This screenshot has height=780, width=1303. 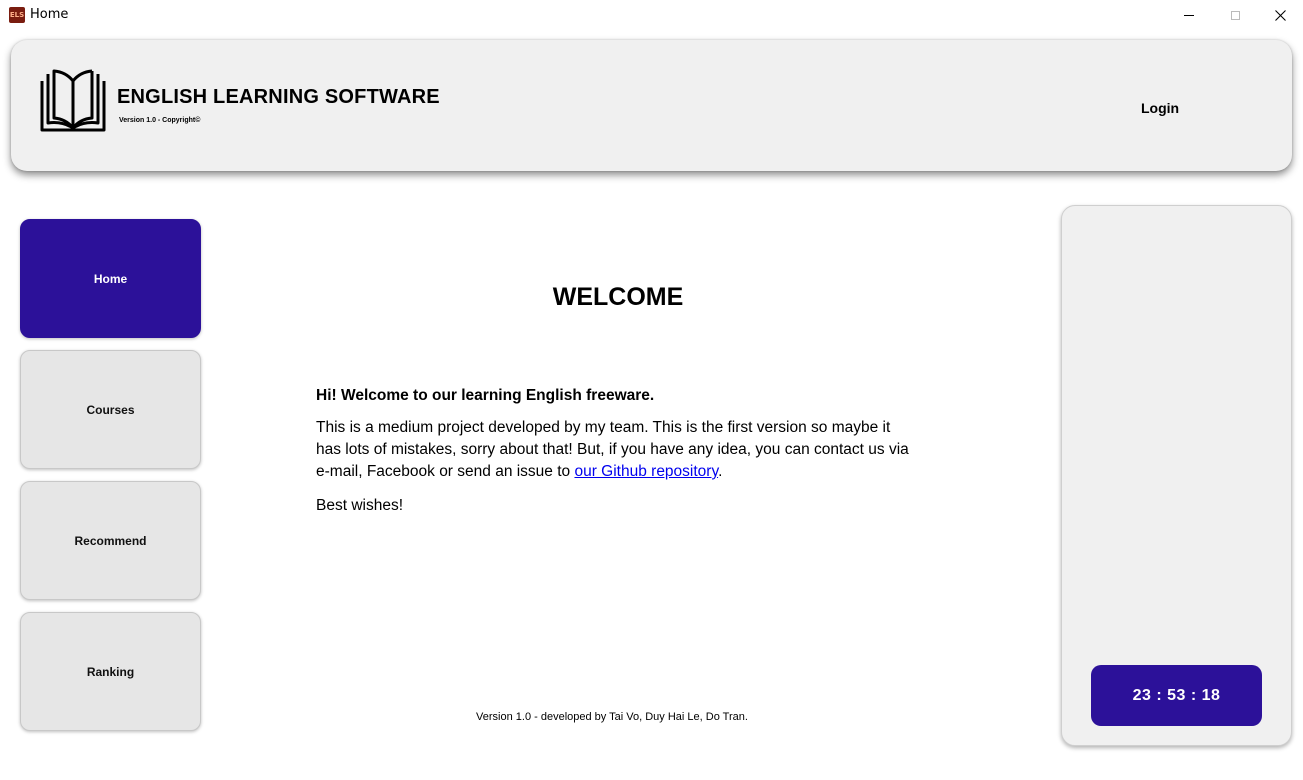 I want to click on minimize-button, so click(x=1189, y=15).